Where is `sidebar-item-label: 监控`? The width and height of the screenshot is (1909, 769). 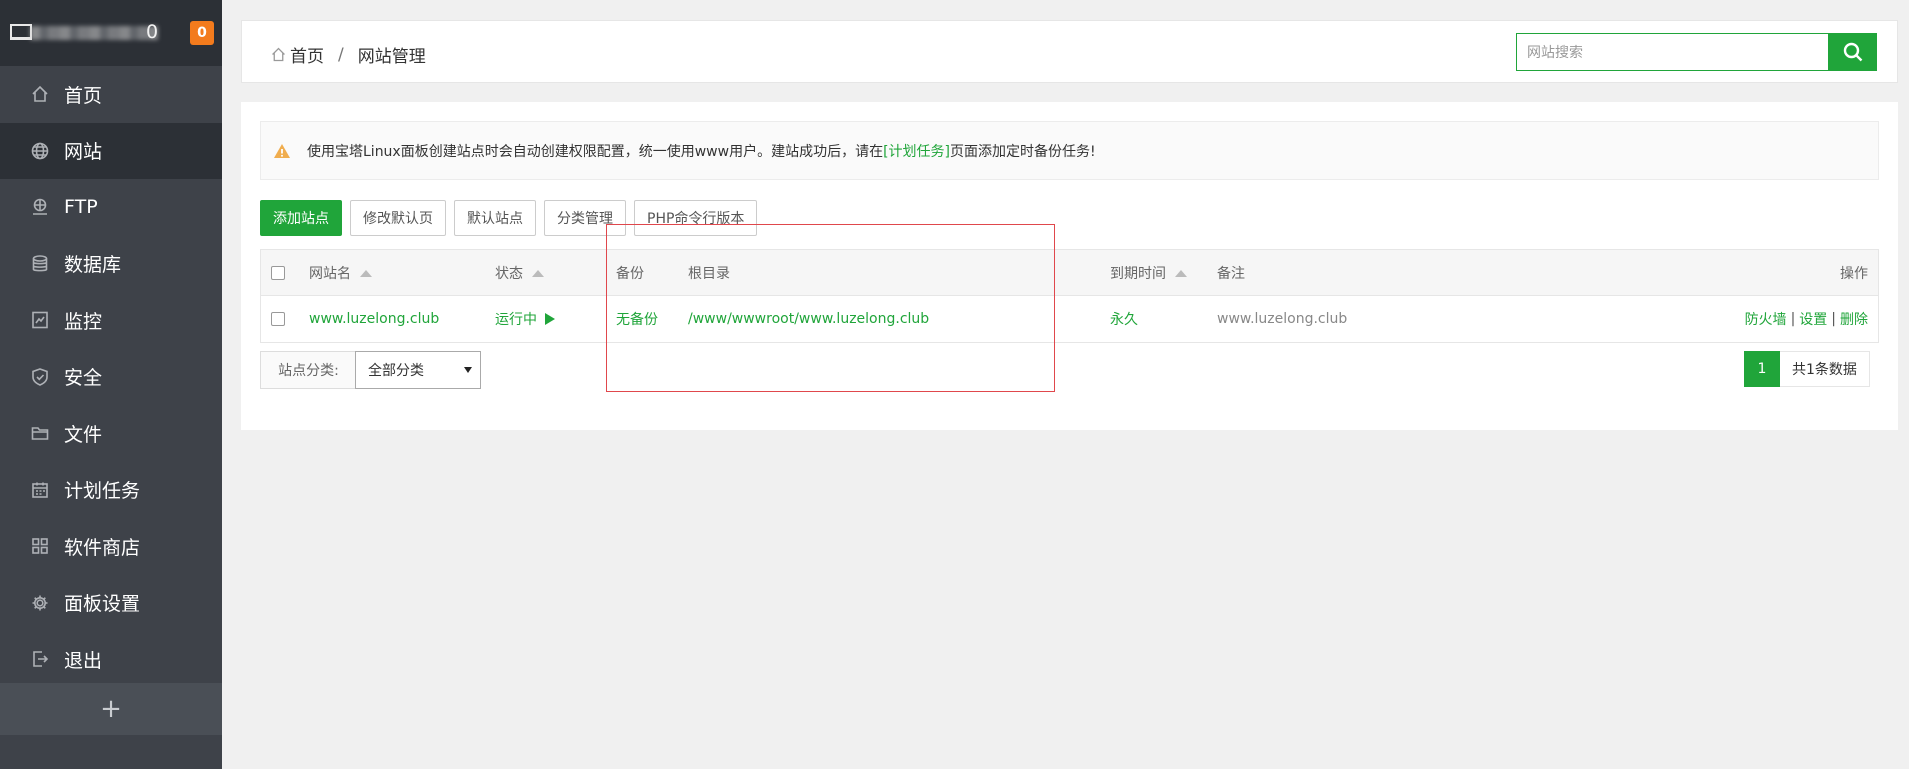
sidebar-item-label: 监控 is located at coordinates (83, 321).